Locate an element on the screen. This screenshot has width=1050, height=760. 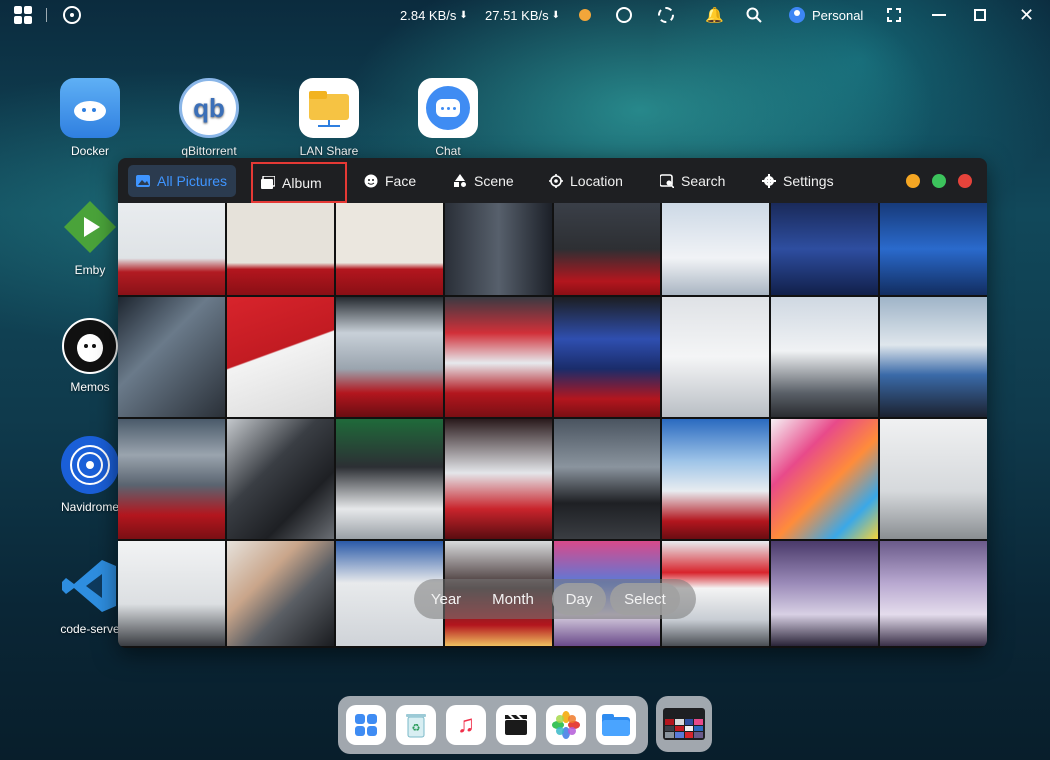
tab-face: Face is located at coordinates (390, 181).